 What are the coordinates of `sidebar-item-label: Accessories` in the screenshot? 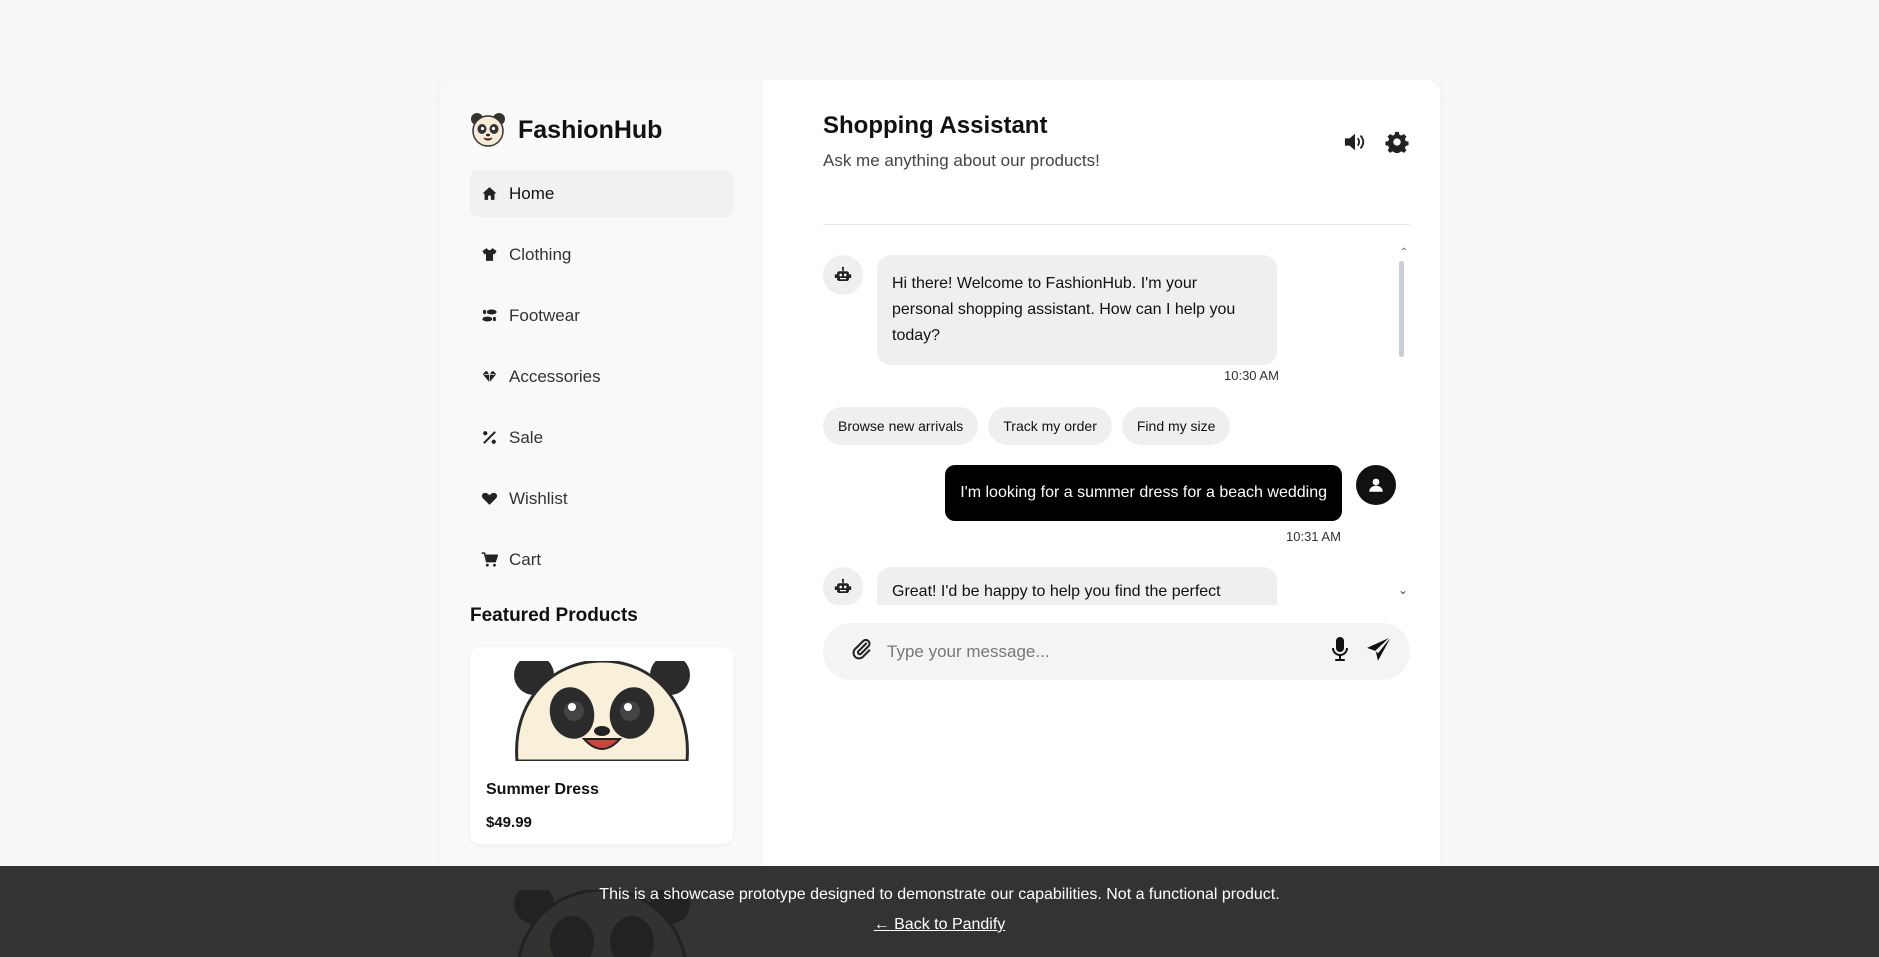 It's located at (555, 376).